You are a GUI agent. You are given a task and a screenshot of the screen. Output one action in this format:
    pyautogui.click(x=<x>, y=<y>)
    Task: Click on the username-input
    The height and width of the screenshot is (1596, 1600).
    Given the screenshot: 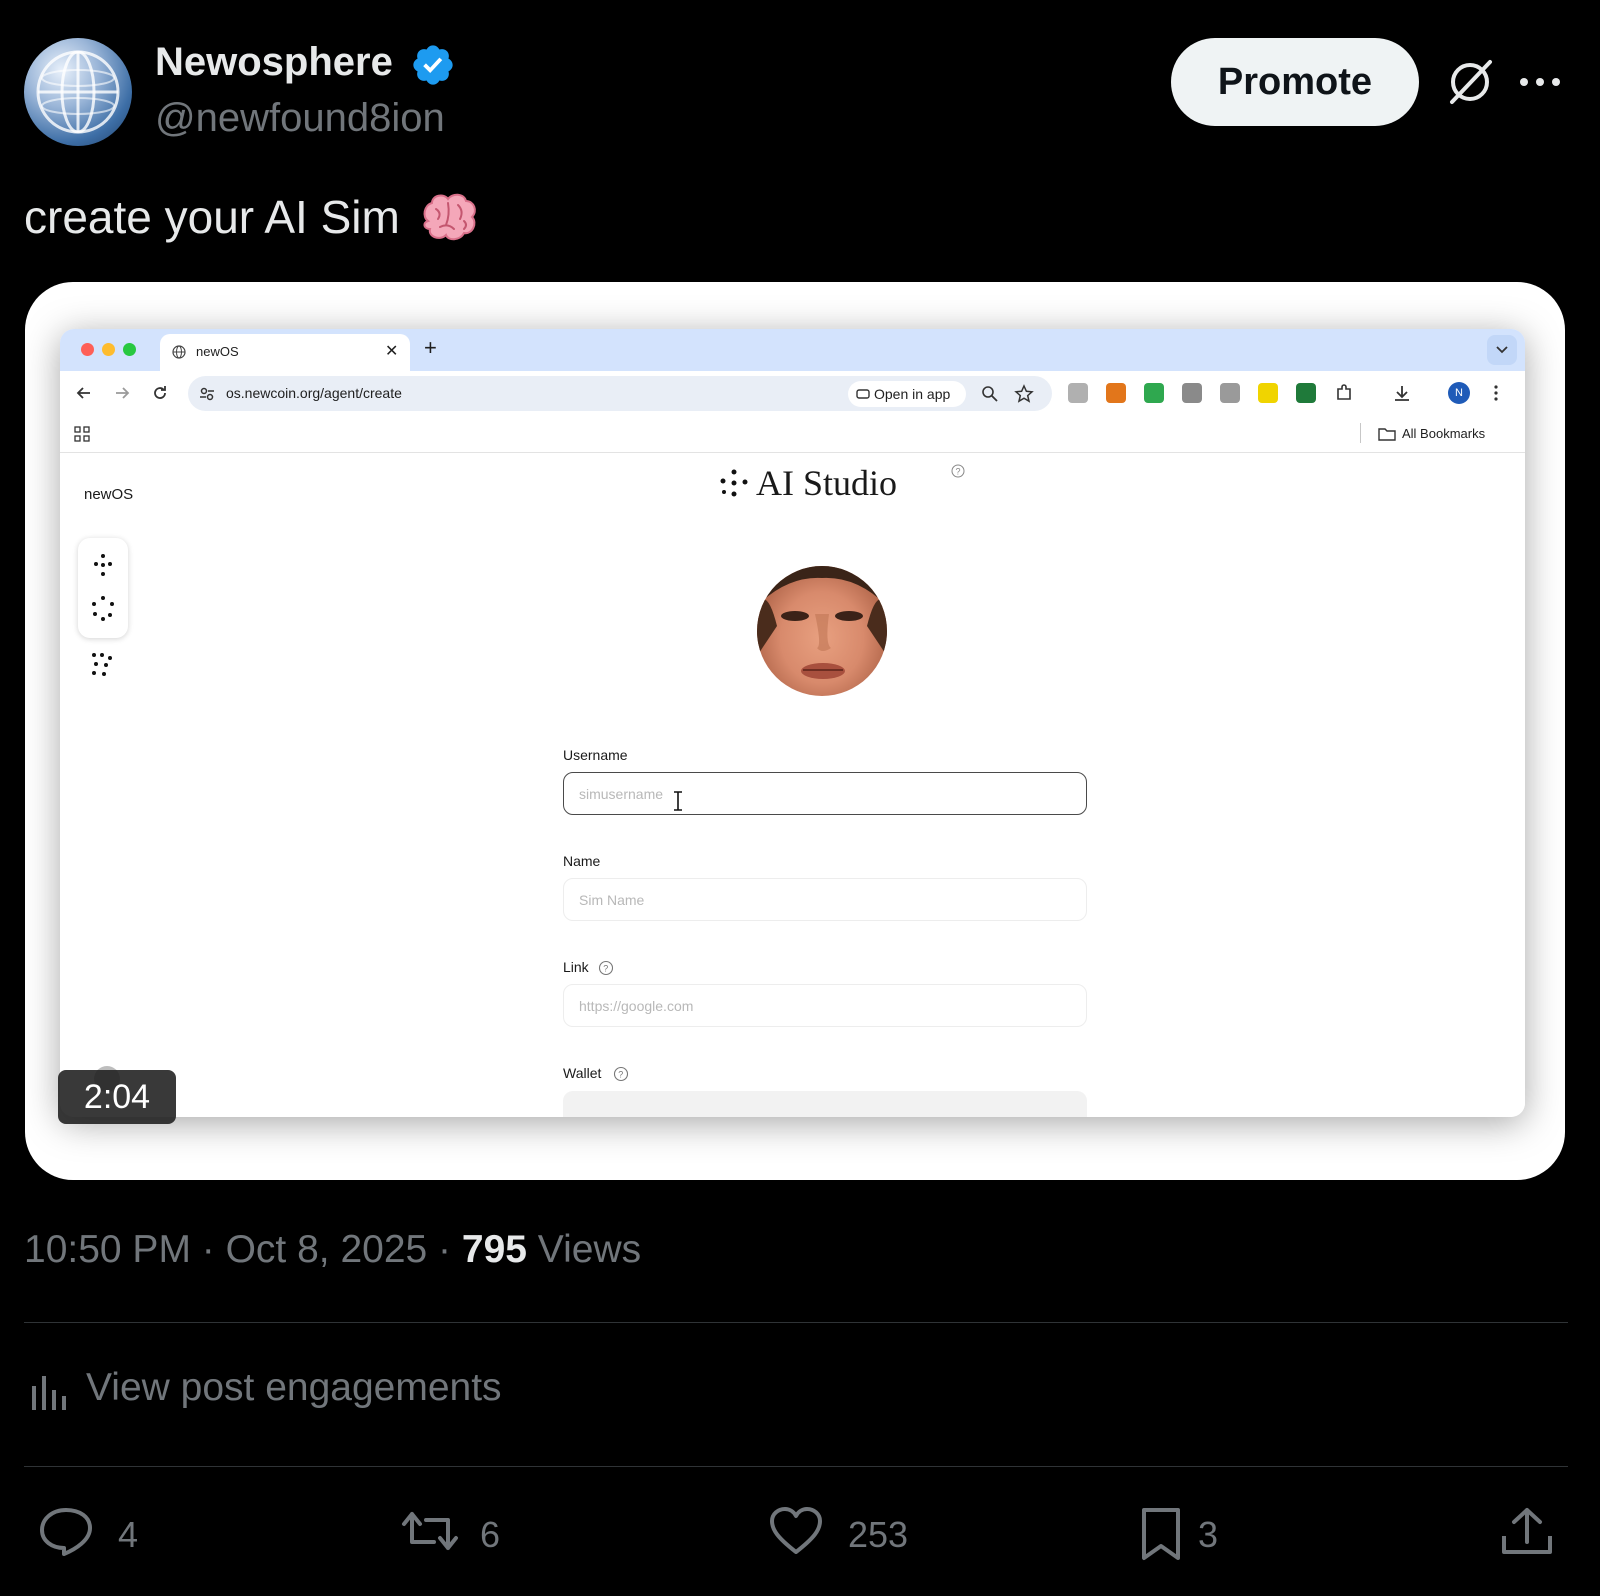 What is the action you would take?
    pyautogui.click(x=825, y=793)
    